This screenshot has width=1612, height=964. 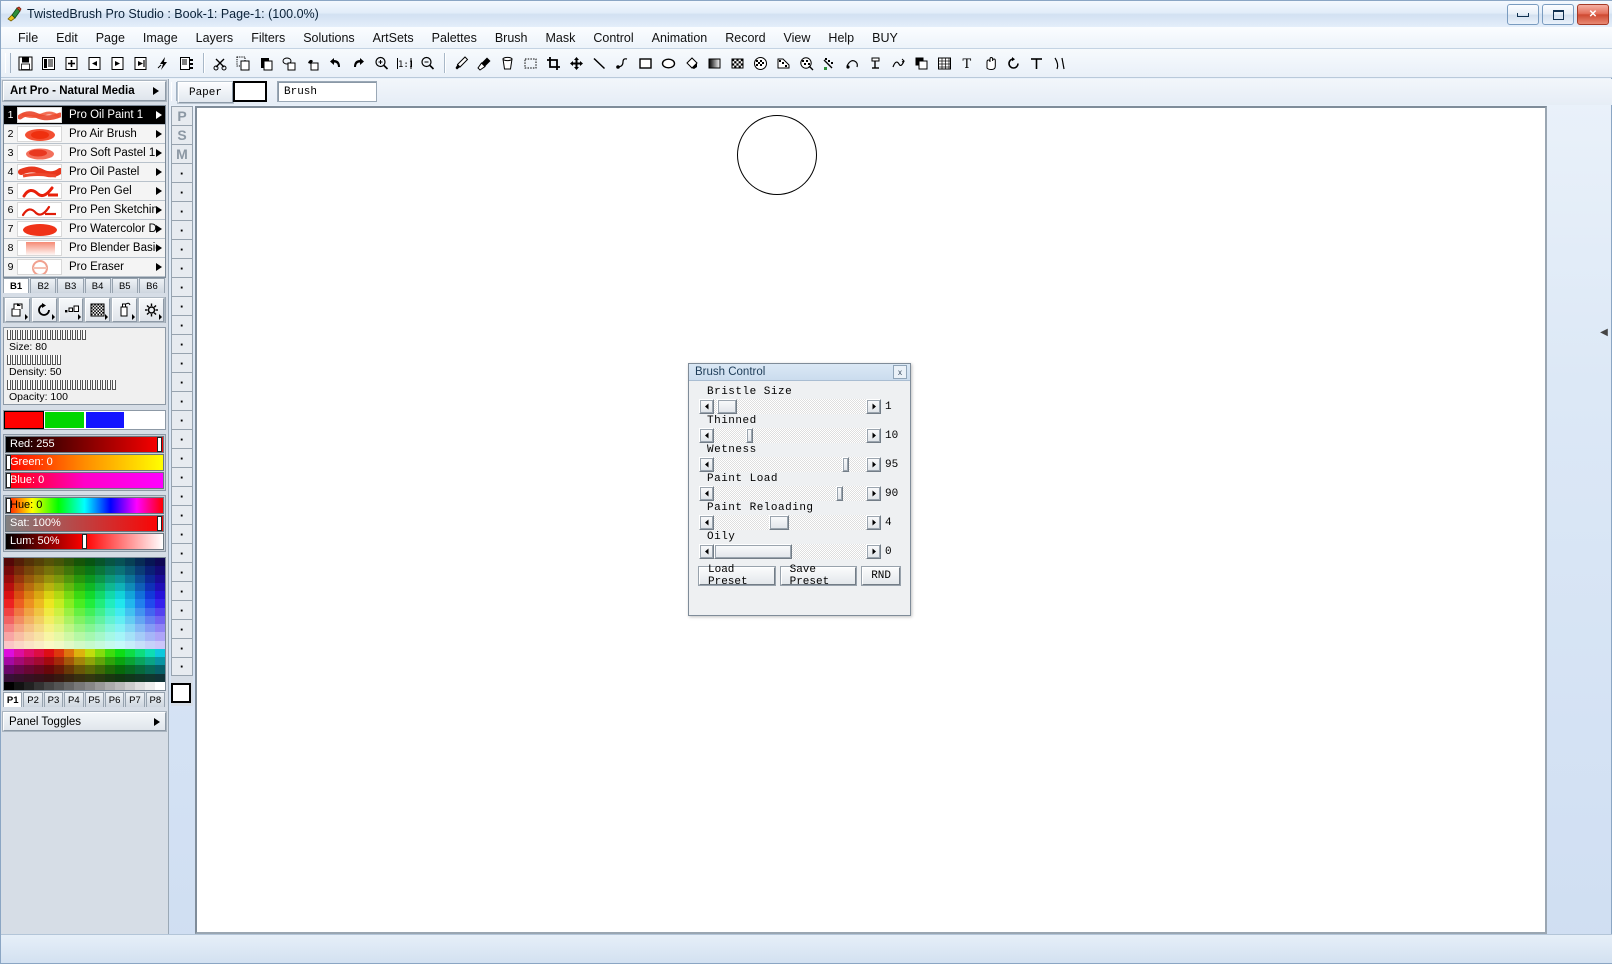 What do you see at coordinates (852, 63) in the screenshot?
I see `mask-smear-icon` at bounding box center [852, 63].